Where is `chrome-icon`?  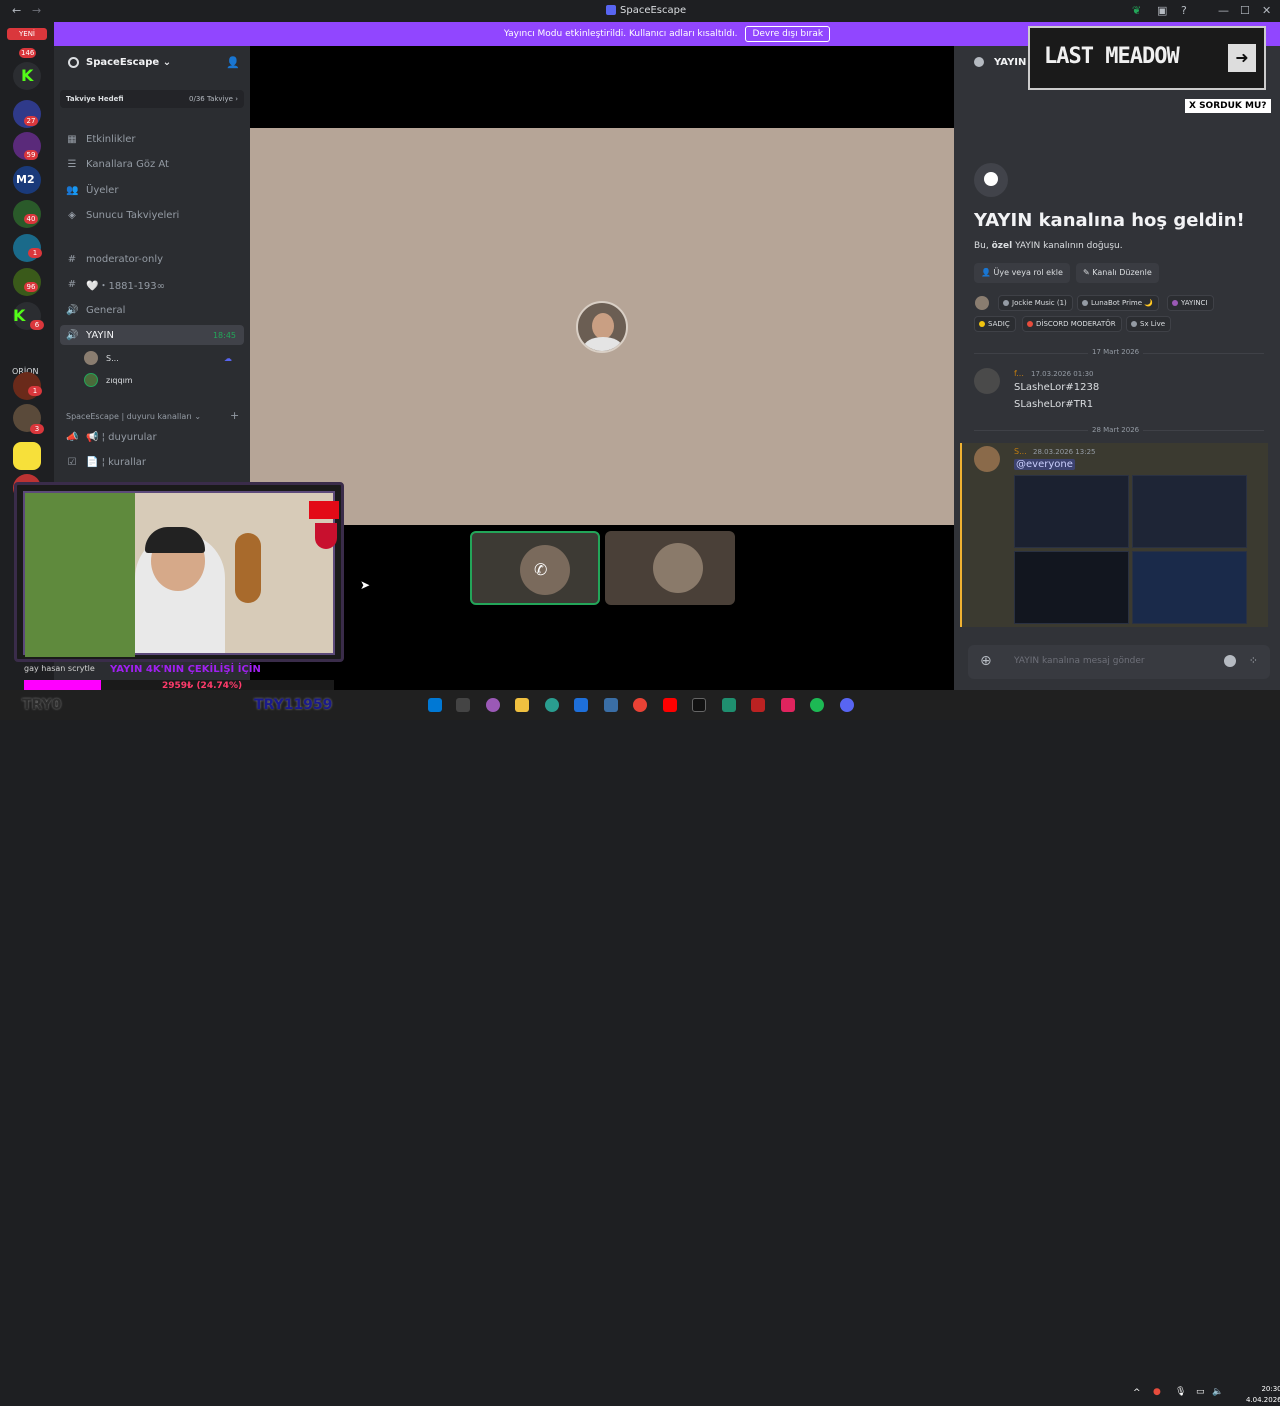 chrome-icon is located at coordinates (640, 705).